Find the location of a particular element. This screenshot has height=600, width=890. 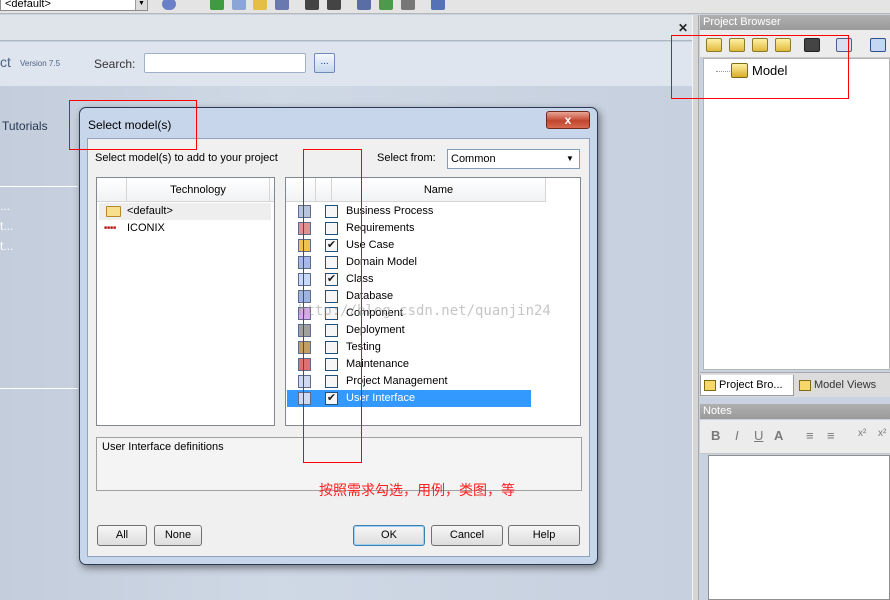

perspective-combo: <default> ▼ is located at coordinates (74, 5).